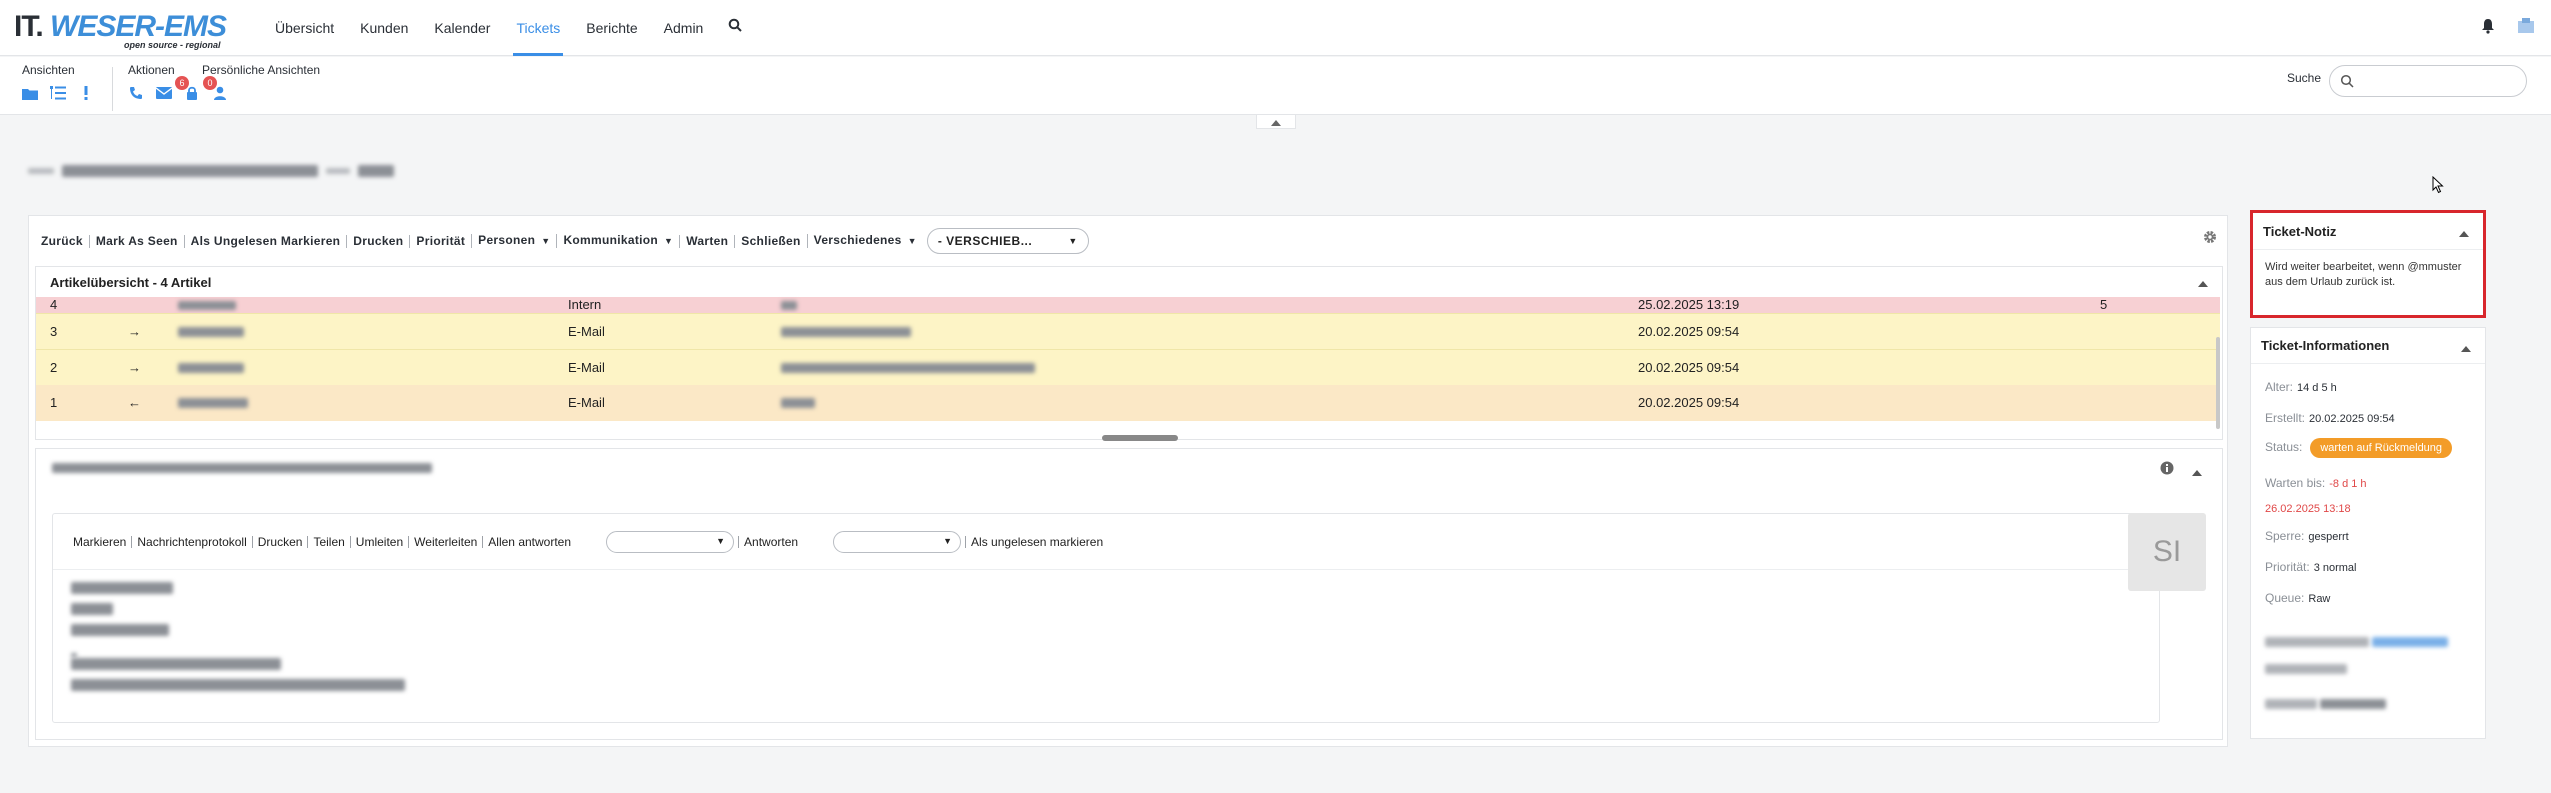 The width and height of the screenshot is (2551, 793). Describe the element at coordinates (187, 88) in the screenshot. I see `lock-icon: 6` at that location.